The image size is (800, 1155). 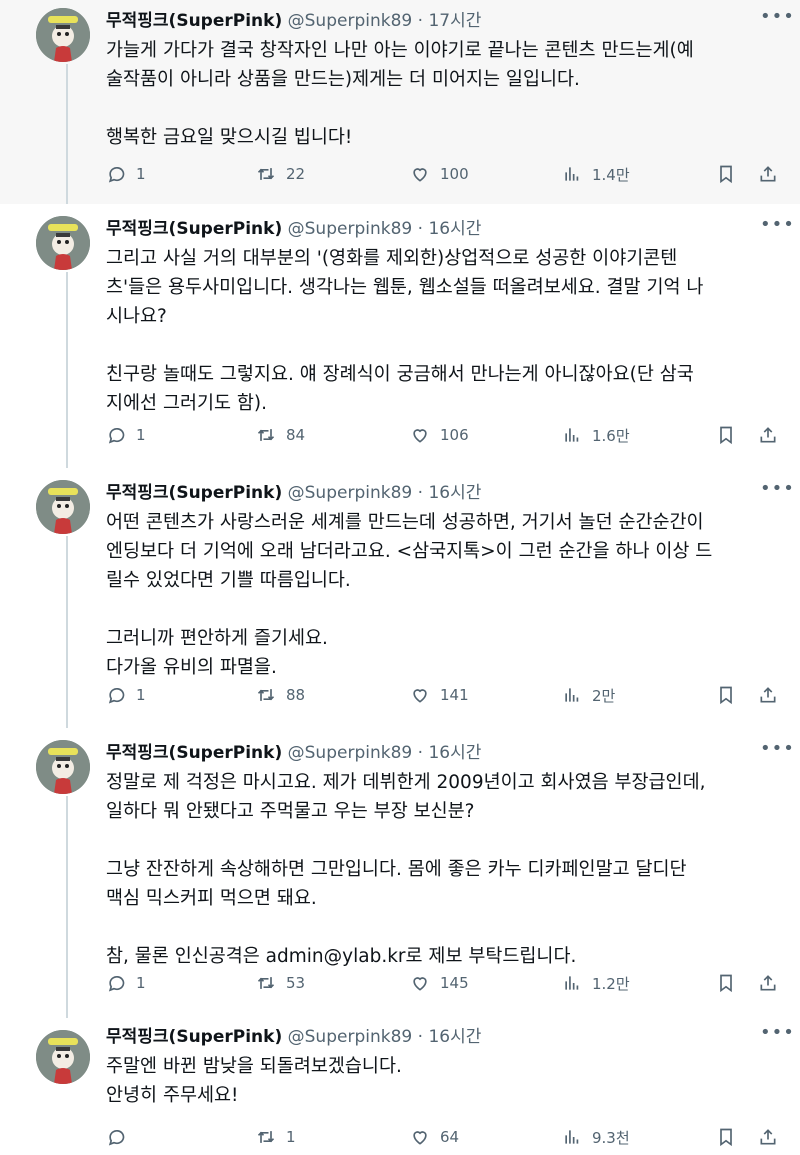 What do you see at coordinates (291, 1137) in the screenshot?
I see `retweet-count: 1` at bounding box center [291, 1137].